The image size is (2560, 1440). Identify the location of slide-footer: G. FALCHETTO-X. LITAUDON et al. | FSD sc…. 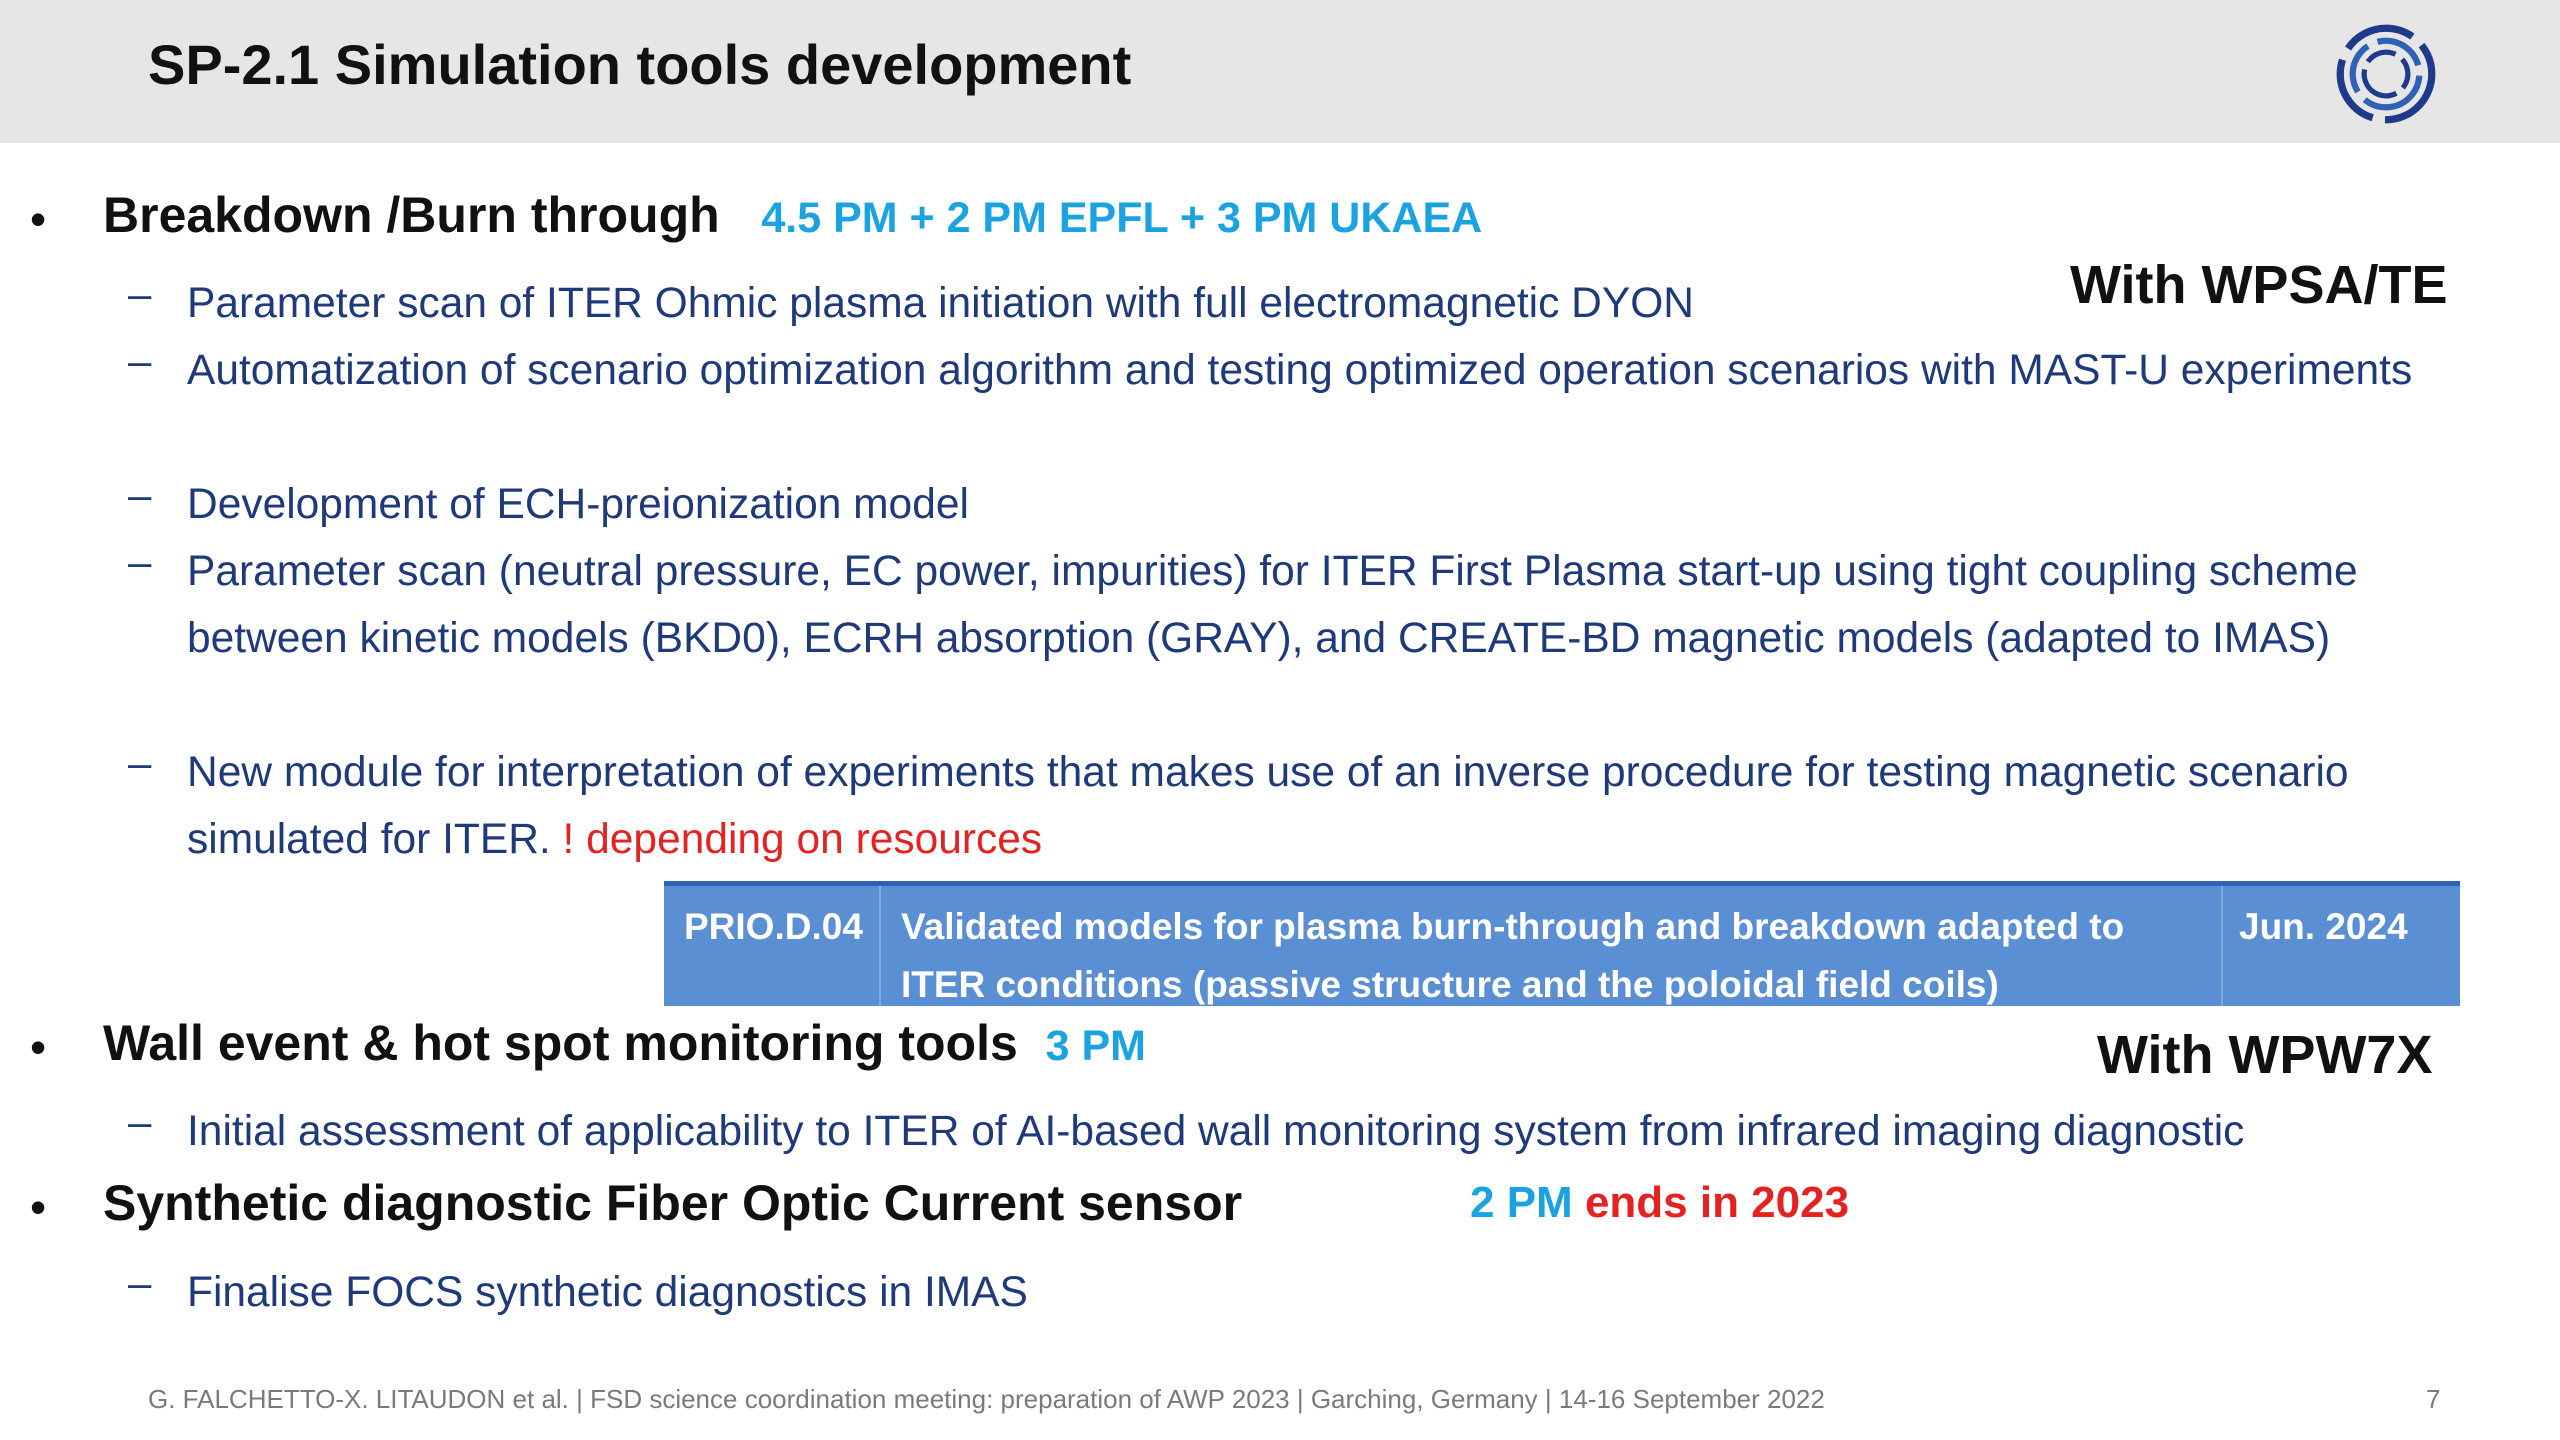
(986, 1399).